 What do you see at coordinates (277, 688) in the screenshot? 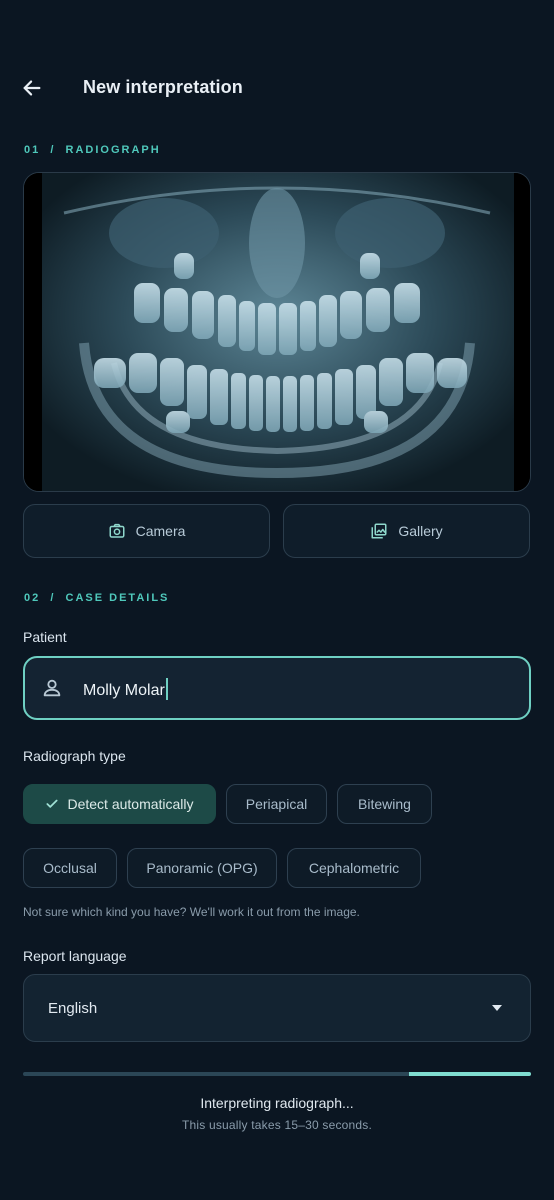
I see `patient-input: Molly Molar` at bounding box center [277, 688].